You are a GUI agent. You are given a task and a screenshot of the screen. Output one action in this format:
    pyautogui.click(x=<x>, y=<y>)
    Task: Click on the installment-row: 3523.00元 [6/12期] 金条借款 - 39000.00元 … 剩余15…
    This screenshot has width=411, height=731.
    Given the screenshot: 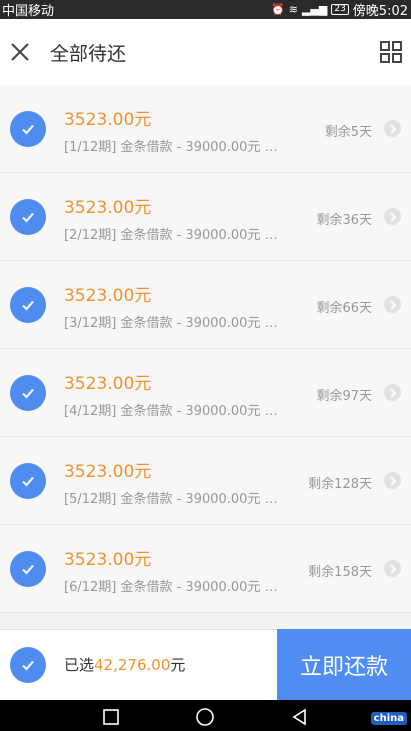 What is the action you would take?
    pyautogui.click(x=205, y=569)
    